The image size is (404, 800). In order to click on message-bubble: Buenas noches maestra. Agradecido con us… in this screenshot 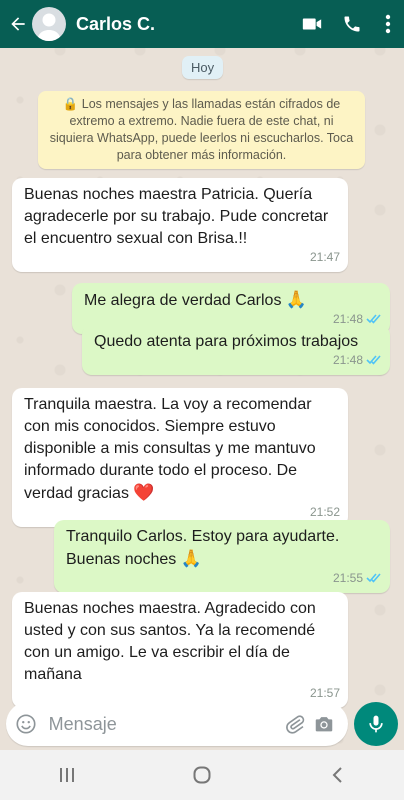, I will do `click(180, 650)`.